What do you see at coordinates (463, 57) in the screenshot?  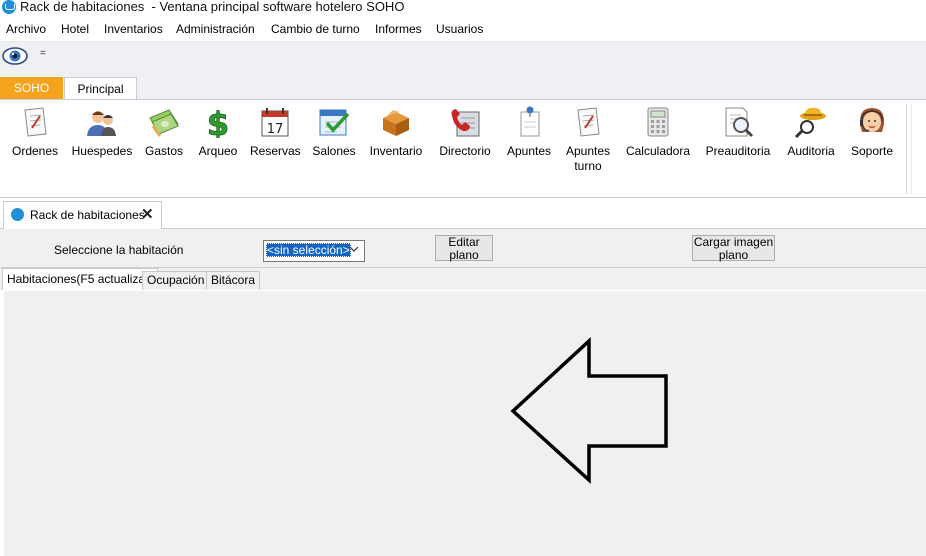 I see `quick-access-toolbar: =` at bounding box center [463, 57].